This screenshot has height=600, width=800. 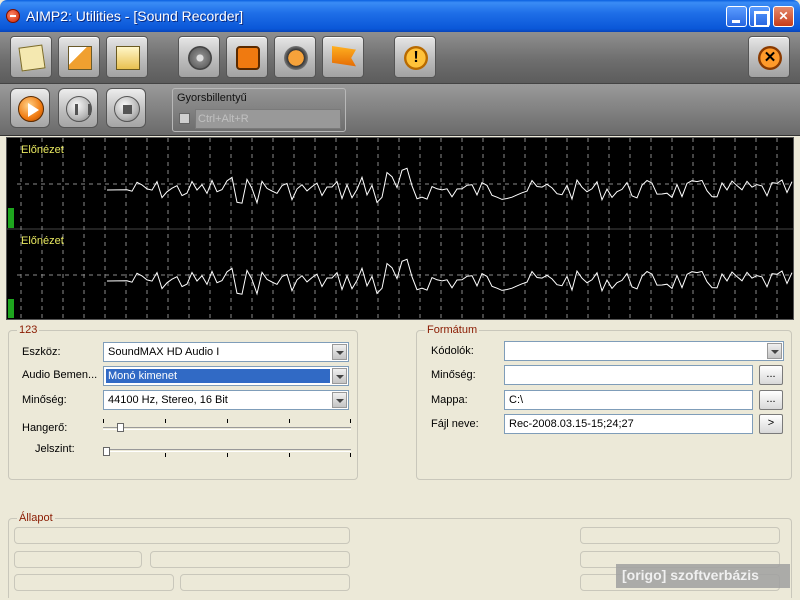 I want to click on transport-toolbar, so click(x=400, y=110).